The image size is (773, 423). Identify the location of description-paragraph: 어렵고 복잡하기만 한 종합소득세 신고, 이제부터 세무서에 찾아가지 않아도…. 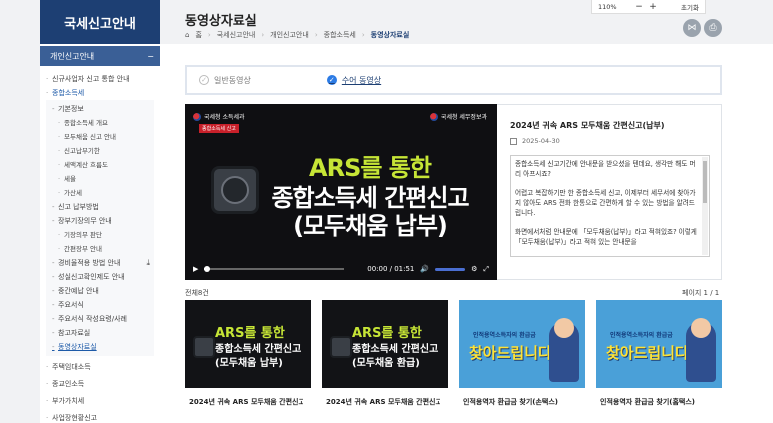
(605, 203).